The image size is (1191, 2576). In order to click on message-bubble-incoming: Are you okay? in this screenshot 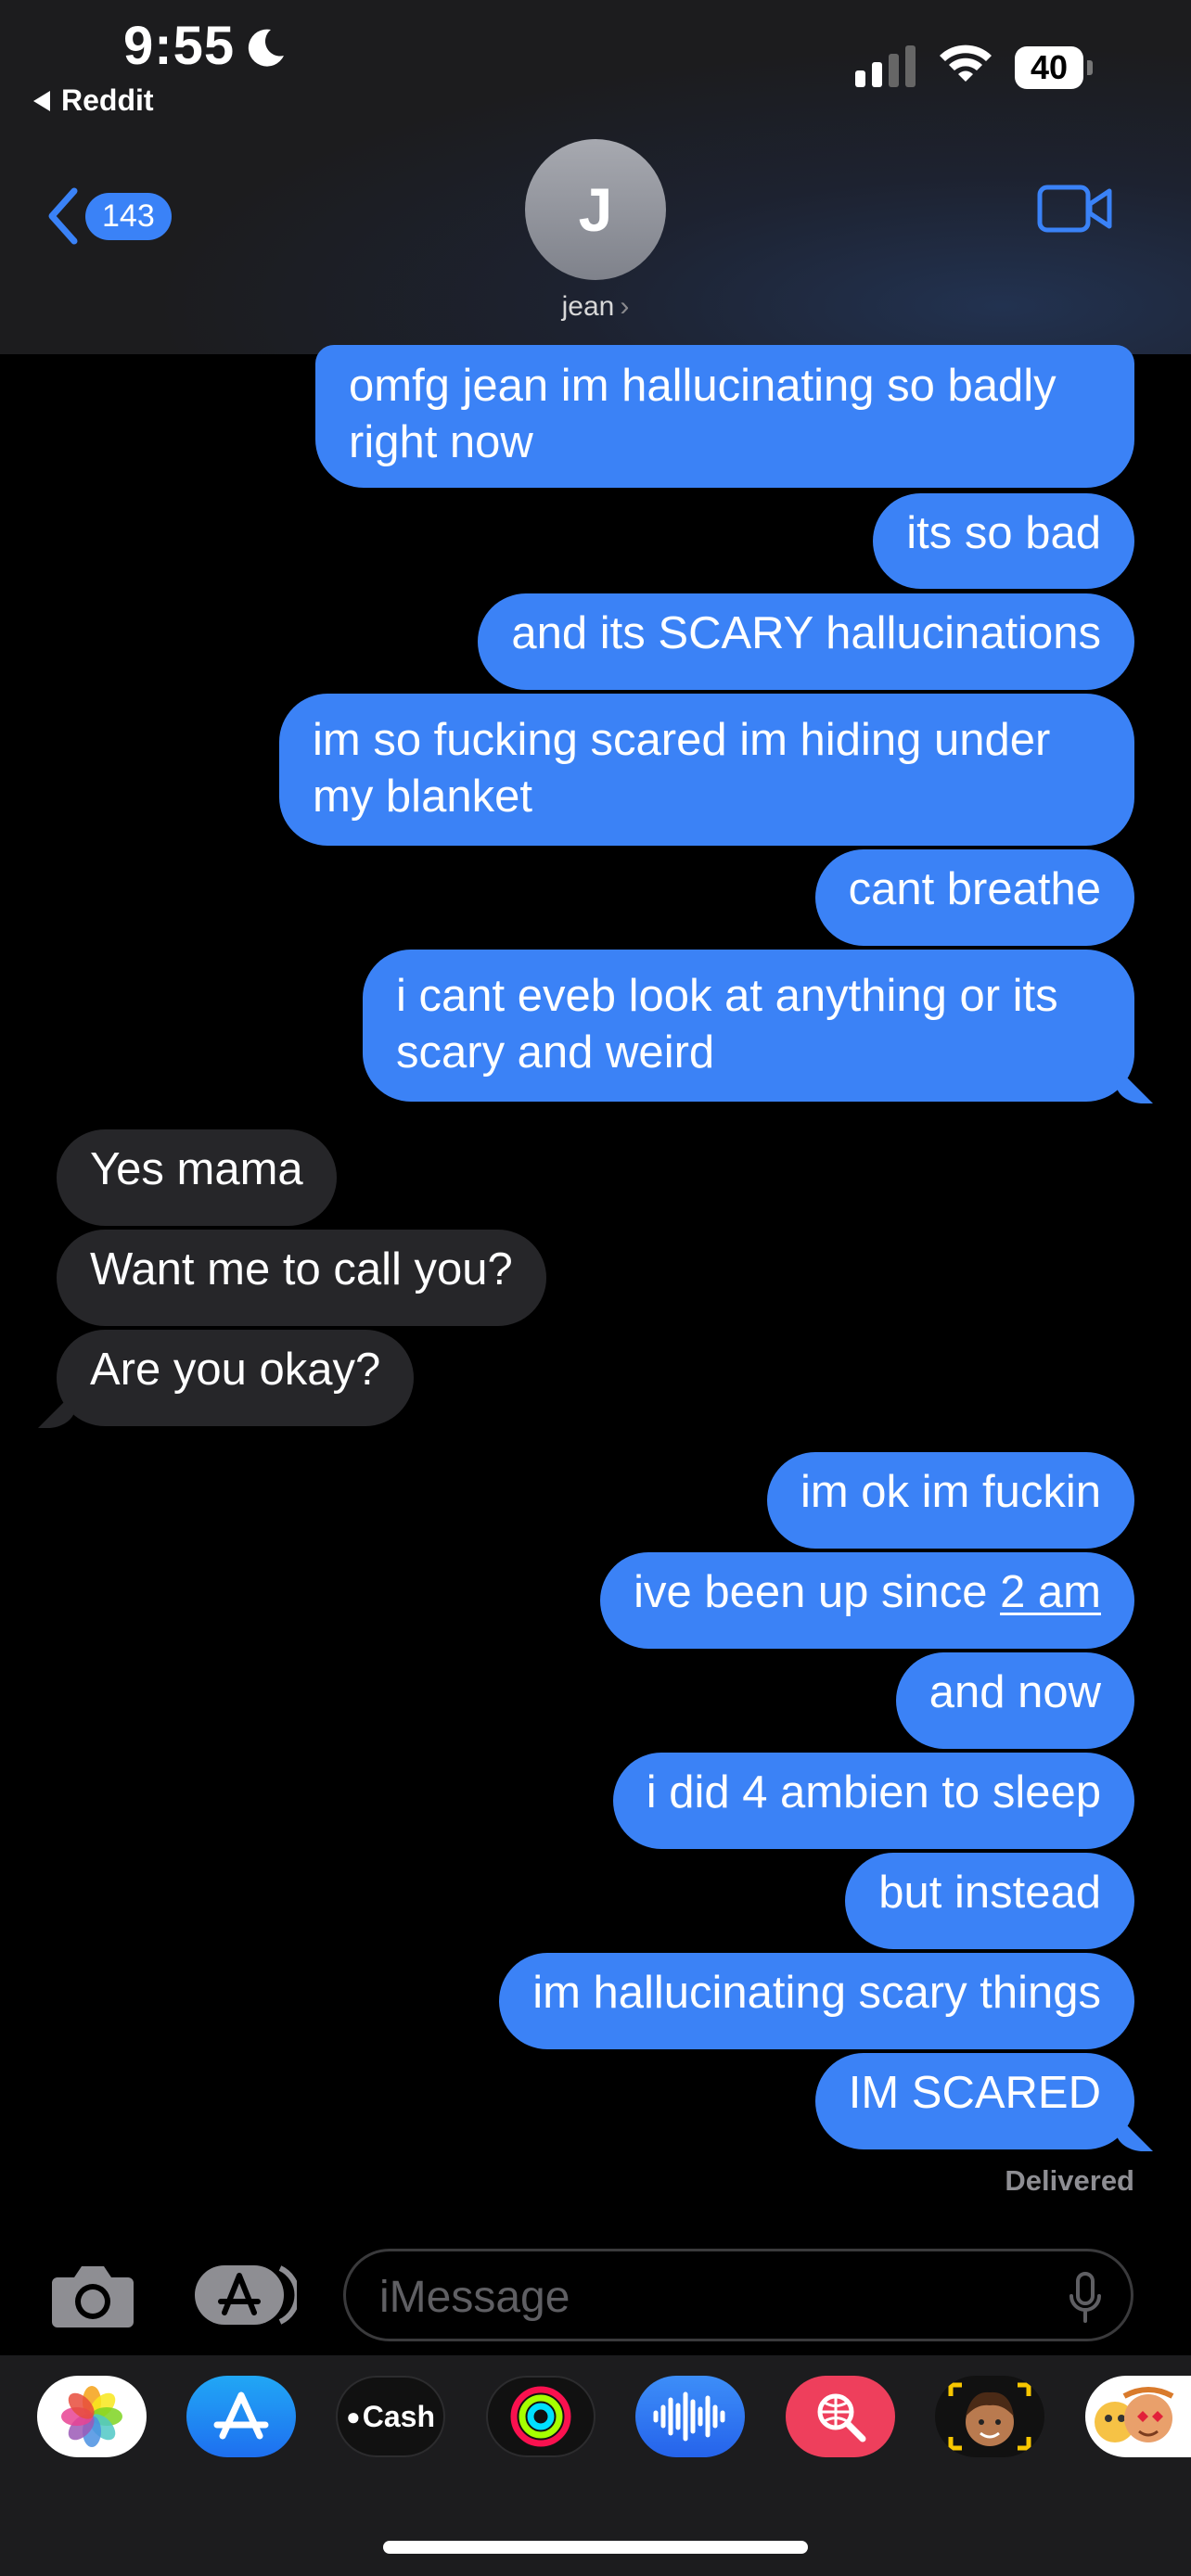, I will do `click(236, 1378)`.